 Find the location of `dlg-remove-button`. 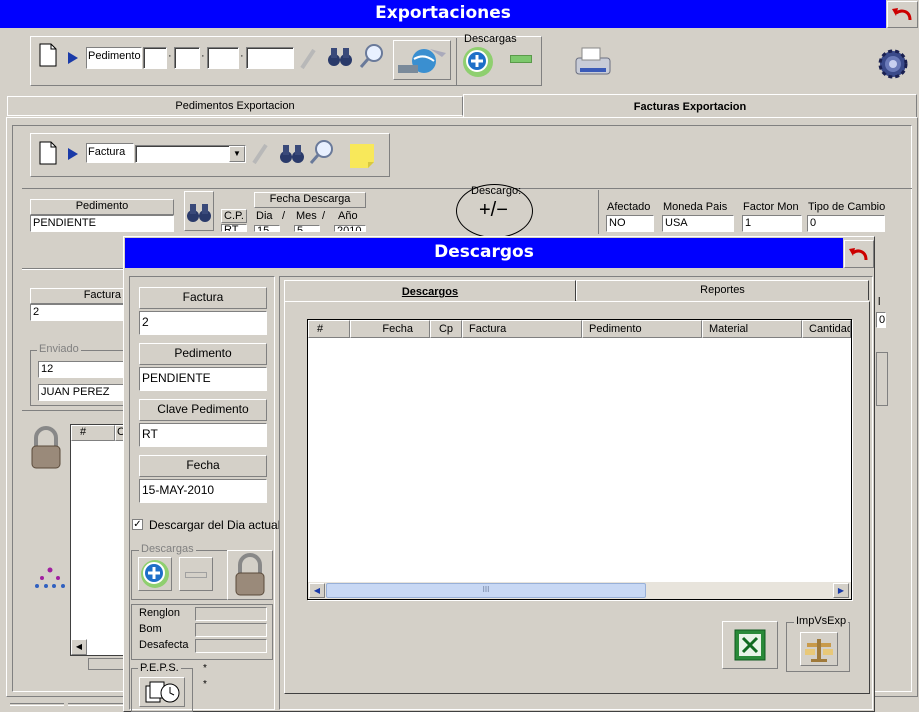

dlg-remove-button is located at coordinates (196, 574).